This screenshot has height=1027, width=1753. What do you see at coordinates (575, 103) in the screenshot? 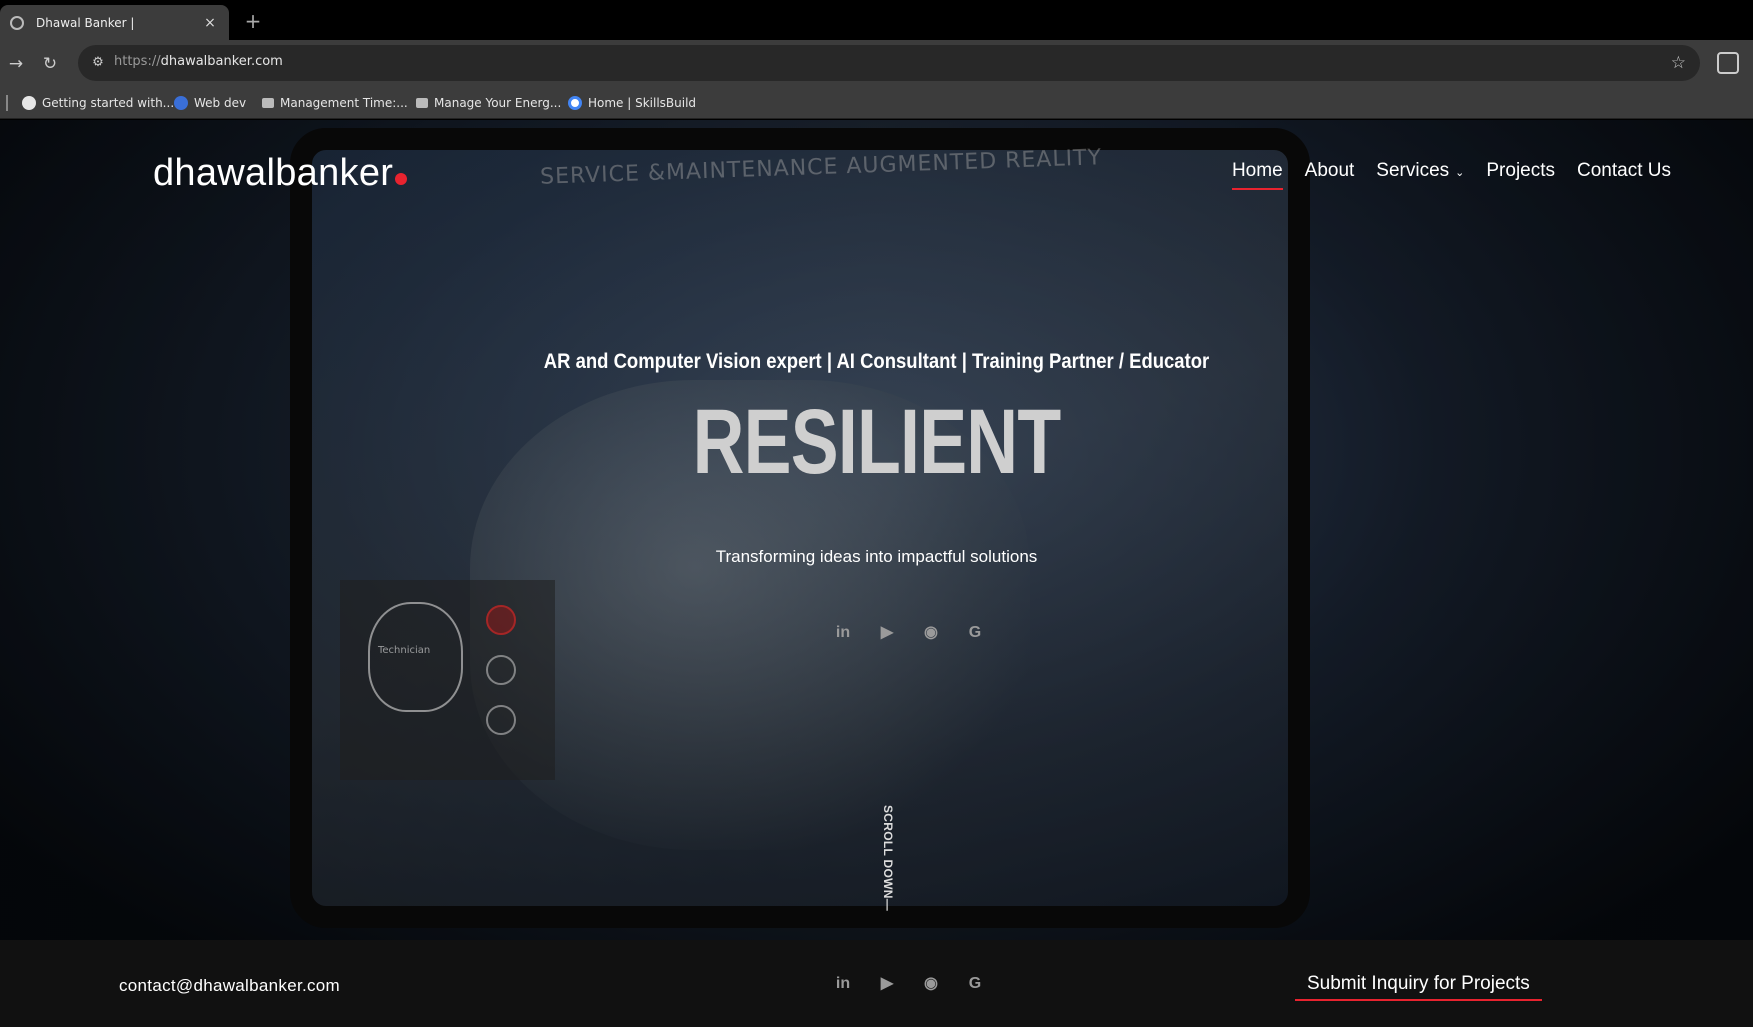
I see `google-icon` at bounding box center [575, 103].